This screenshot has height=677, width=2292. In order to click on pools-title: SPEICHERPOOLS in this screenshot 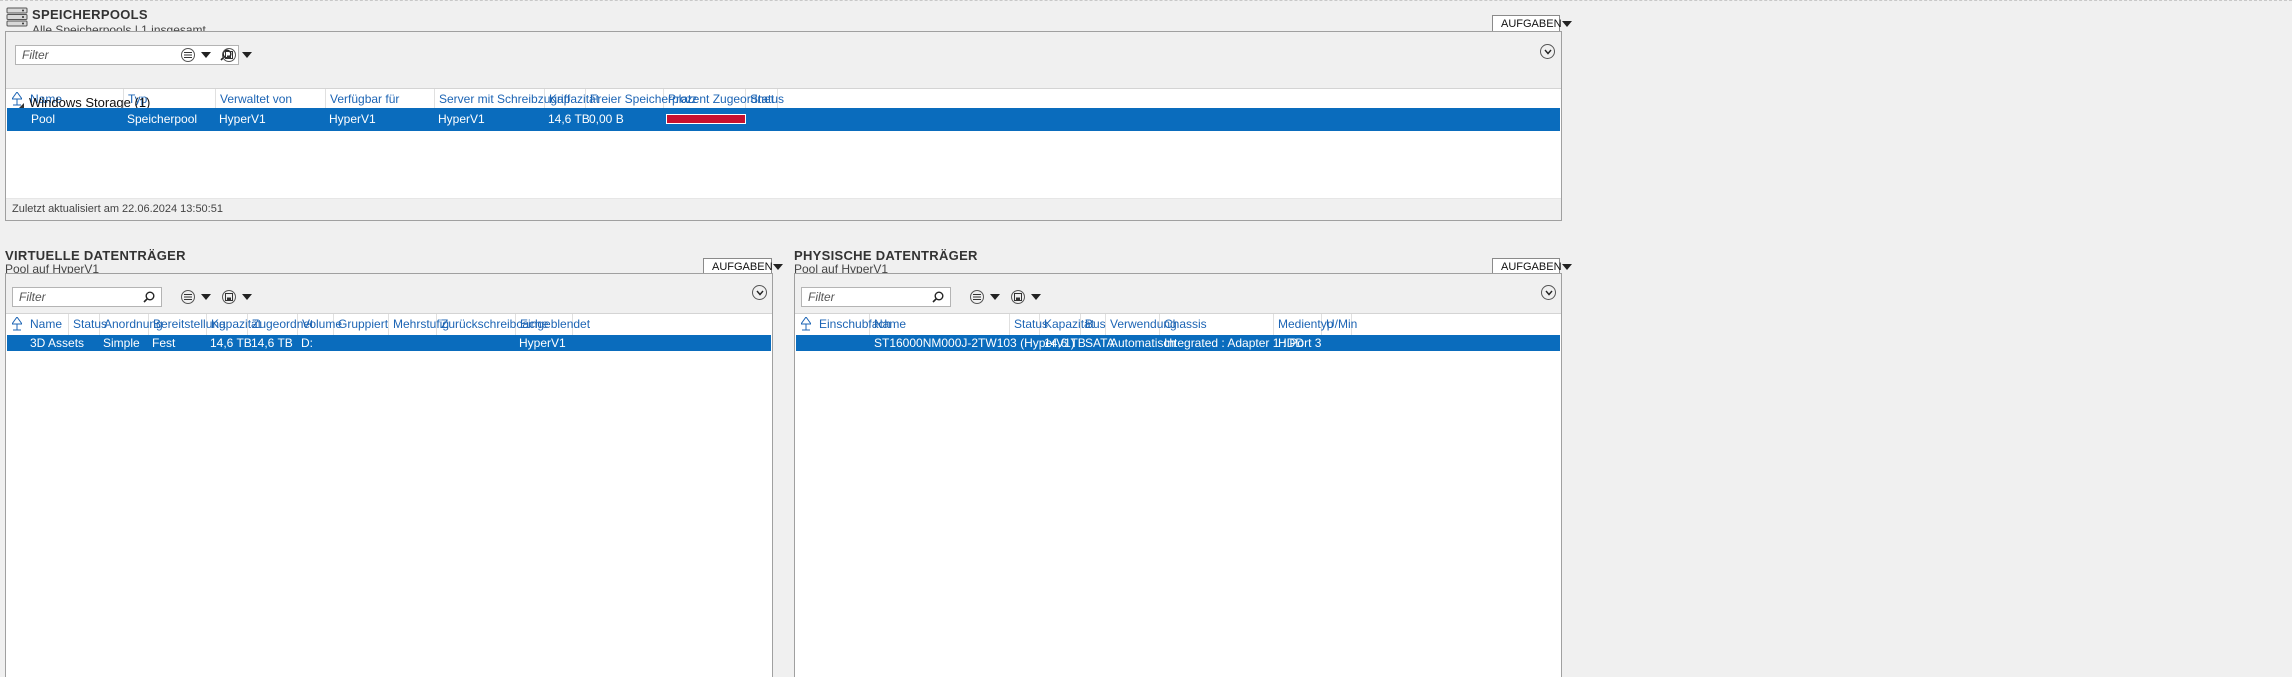, I will do `click(90, 14)`.